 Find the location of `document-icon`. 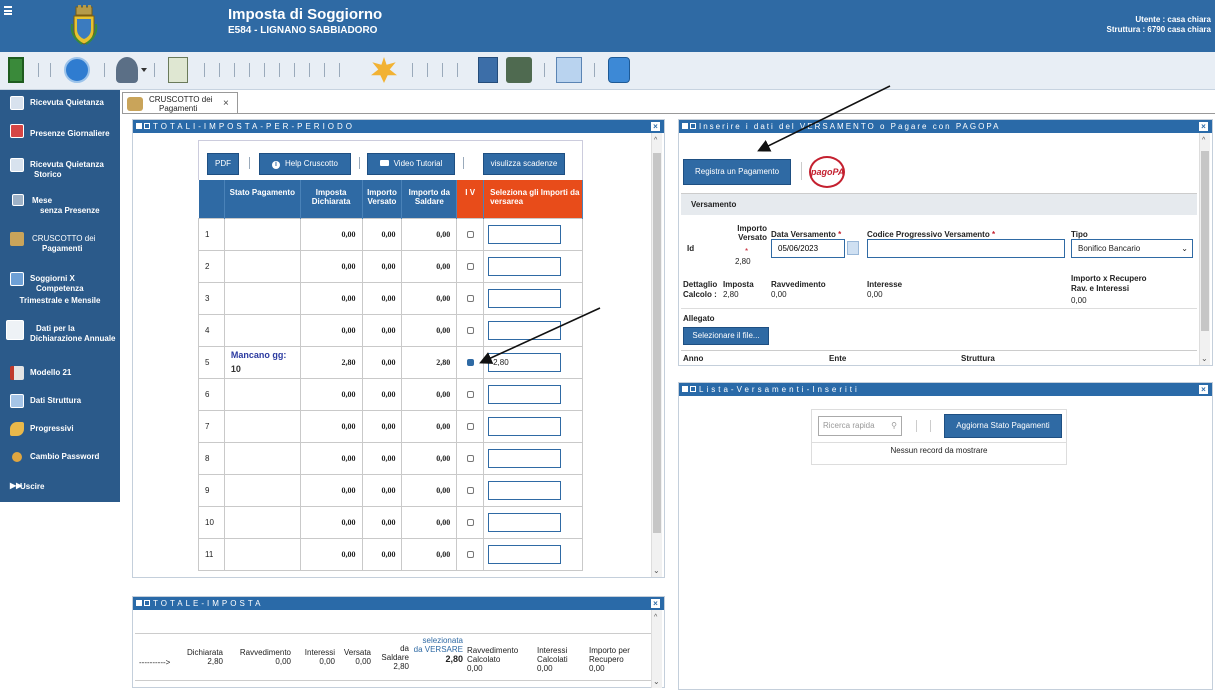

document-icon is located at coordinates (488, 70).